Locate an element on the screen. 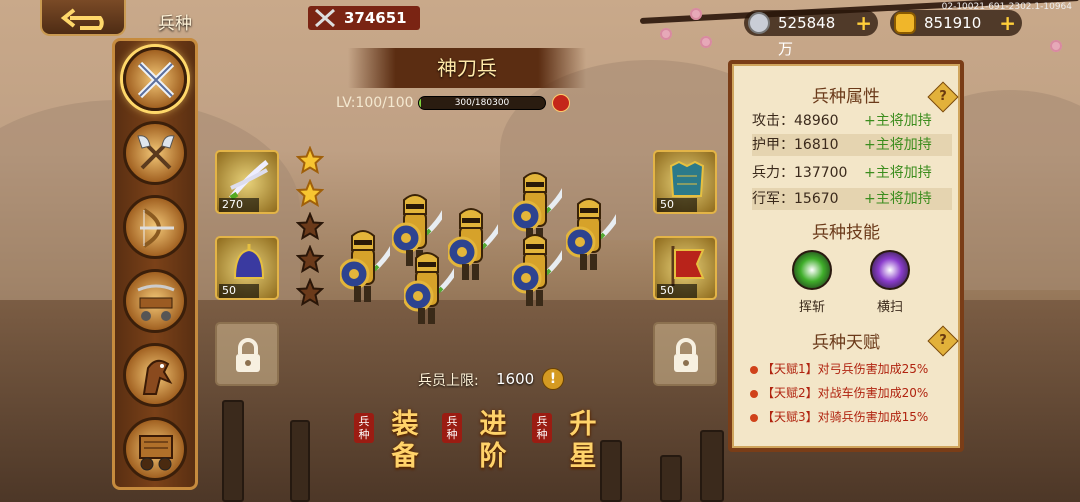 This screenshot has width=1080, height=502. gold-value: 851910 is located at coordinates (953, 23).